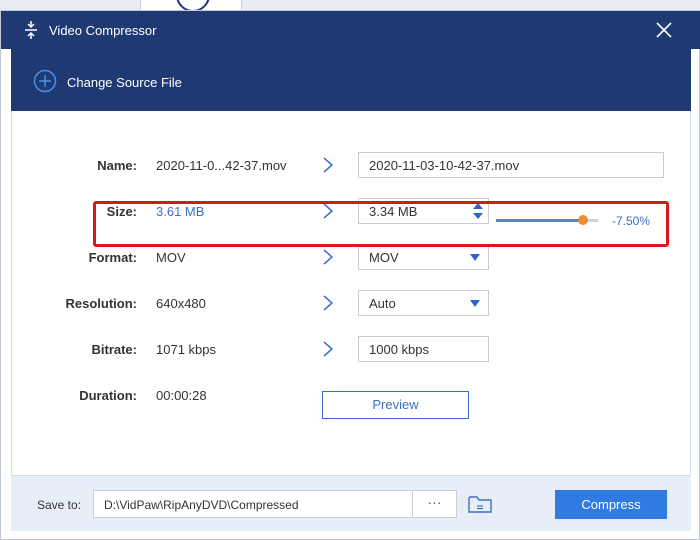  Describe the element at coordinates (384, 257) in the screenshot. I see `format-dropdown-value: MOV` at that location.